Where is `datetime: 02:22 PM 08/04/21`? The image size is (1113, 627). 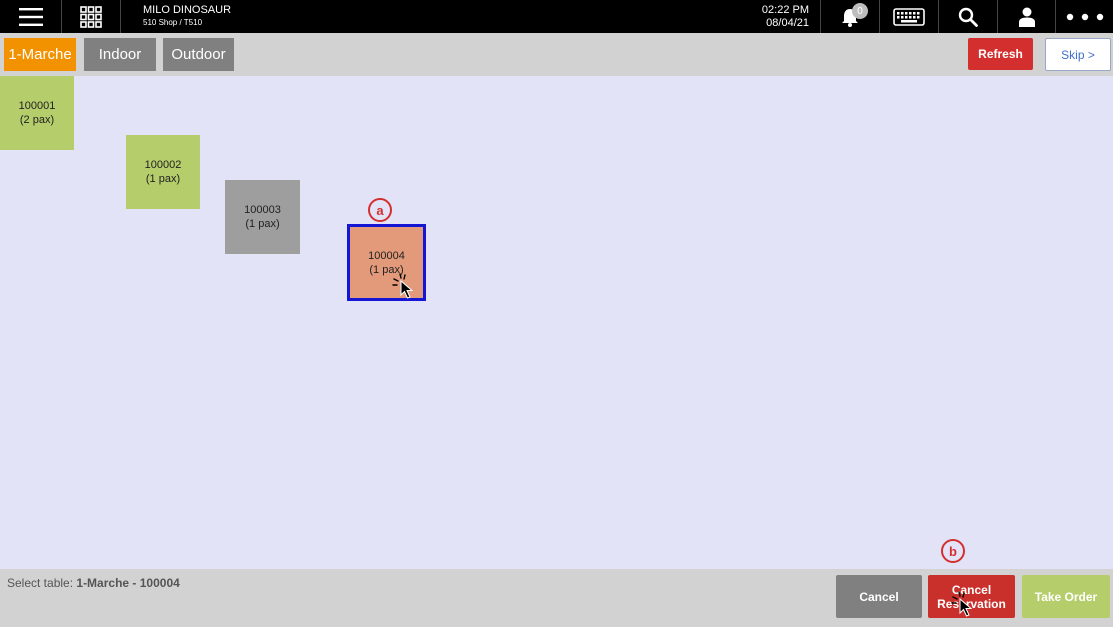 datetime: 02:22 PM 08/04/21 is located at coordinates (779, 17).